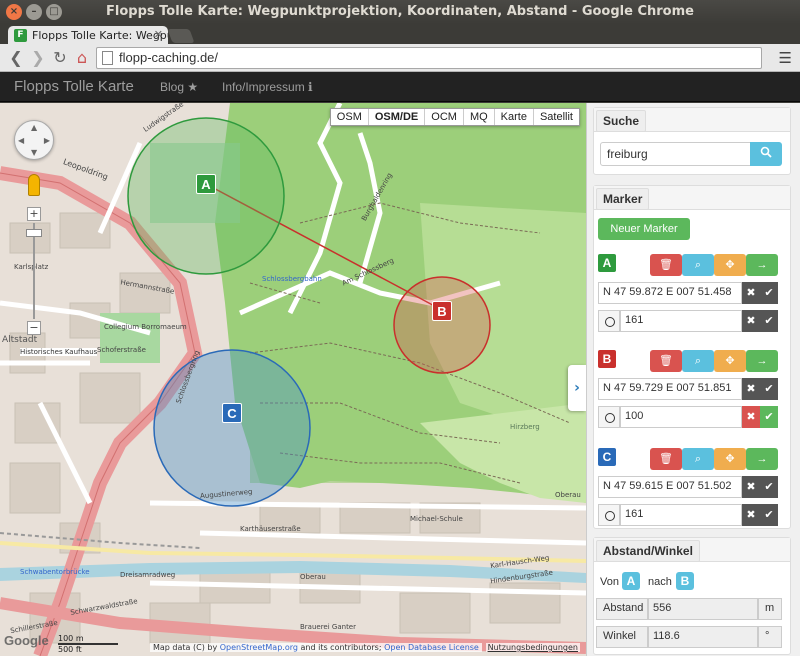 The image size is (800, 656). Describe the element at coordinates (179, 87) in the screenshot. I see `nav-blog-link: Blog ★` at that location.